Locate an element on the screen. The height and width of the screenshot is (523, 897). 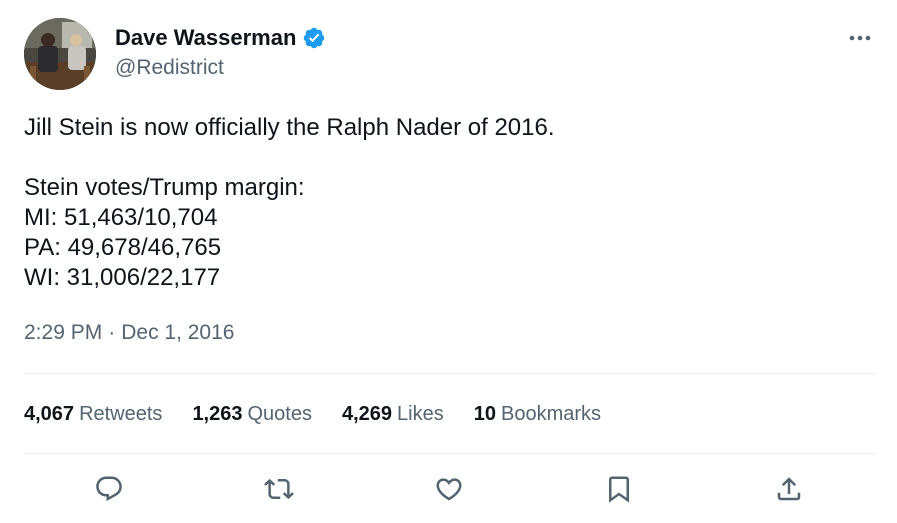
reply-icon is located at coordinates (109, 489).